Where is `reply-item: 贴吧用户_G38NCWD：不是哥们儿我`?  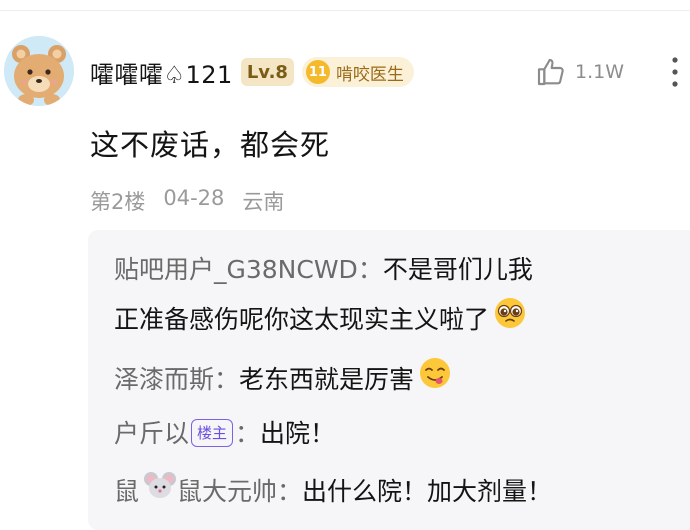 reply-item: 贴吧用户_G38NCWD：不是哥们儿我 is located at coordinates (323, 270).